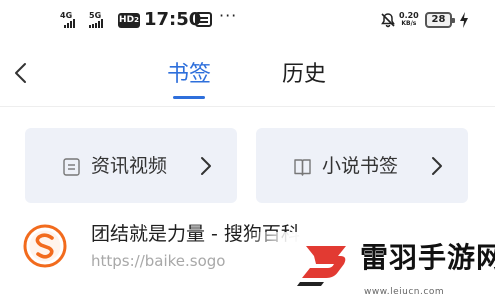 This screenshot has height=306, width=495. I want to click on active-tab-indicator, so click(189, 97).